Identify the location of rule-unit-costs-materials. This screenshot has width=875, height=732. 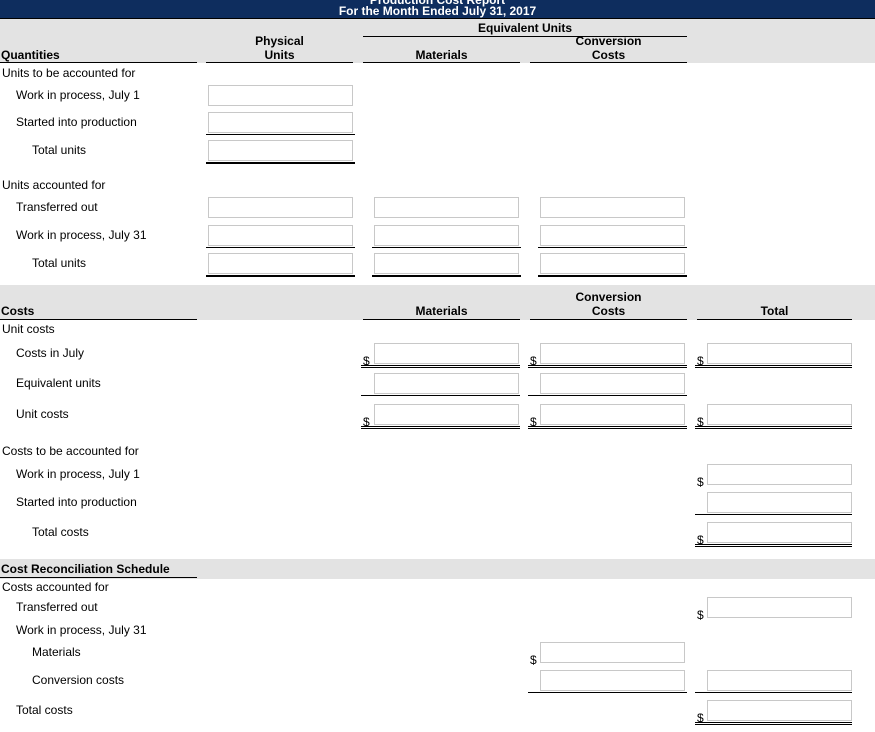
(440, 427).